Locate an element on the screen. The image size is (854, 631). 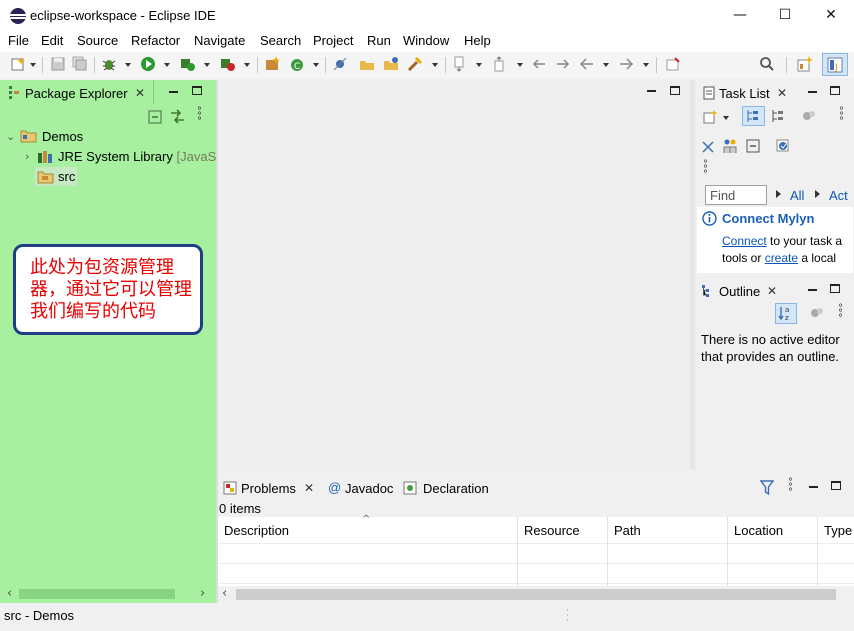
tree-item-src: src is located at coordinates (66, 176).